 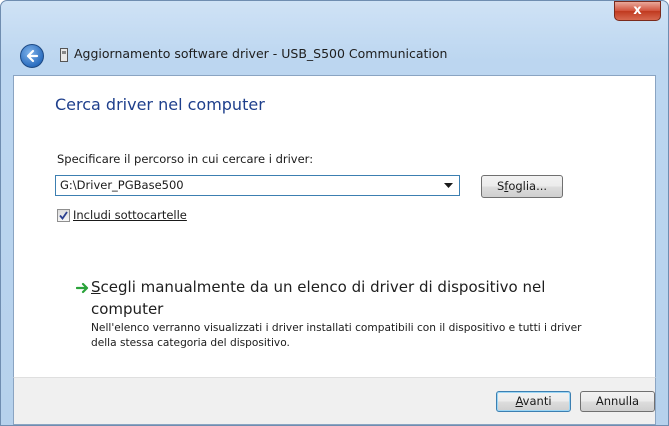 What do you see at coordinates (160, 104) in the screenshot?
I see `page-heading: Cerca driver nel computer` at bounding box center [160, 104].